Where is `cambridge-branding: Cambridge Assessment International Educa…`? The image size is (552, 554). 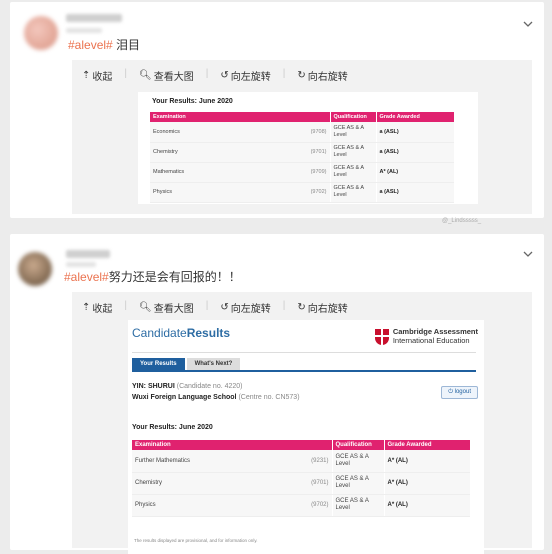
cambridge-branding: Cambridge Assessment International Educa… is located at coordinates (426, 336).